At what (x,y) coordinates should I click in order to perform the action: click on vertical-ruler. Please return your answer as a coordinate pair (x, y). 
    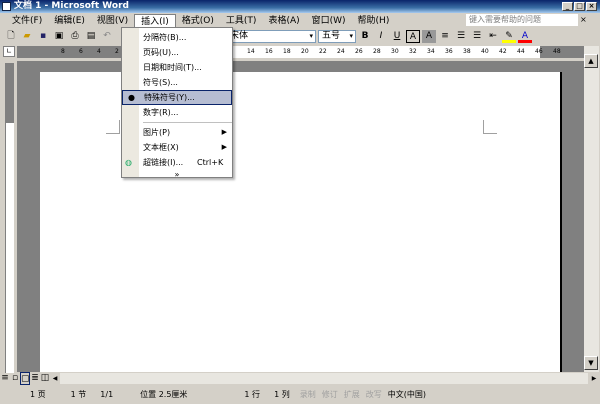
    Looking at the image, I should click on (9, 218).